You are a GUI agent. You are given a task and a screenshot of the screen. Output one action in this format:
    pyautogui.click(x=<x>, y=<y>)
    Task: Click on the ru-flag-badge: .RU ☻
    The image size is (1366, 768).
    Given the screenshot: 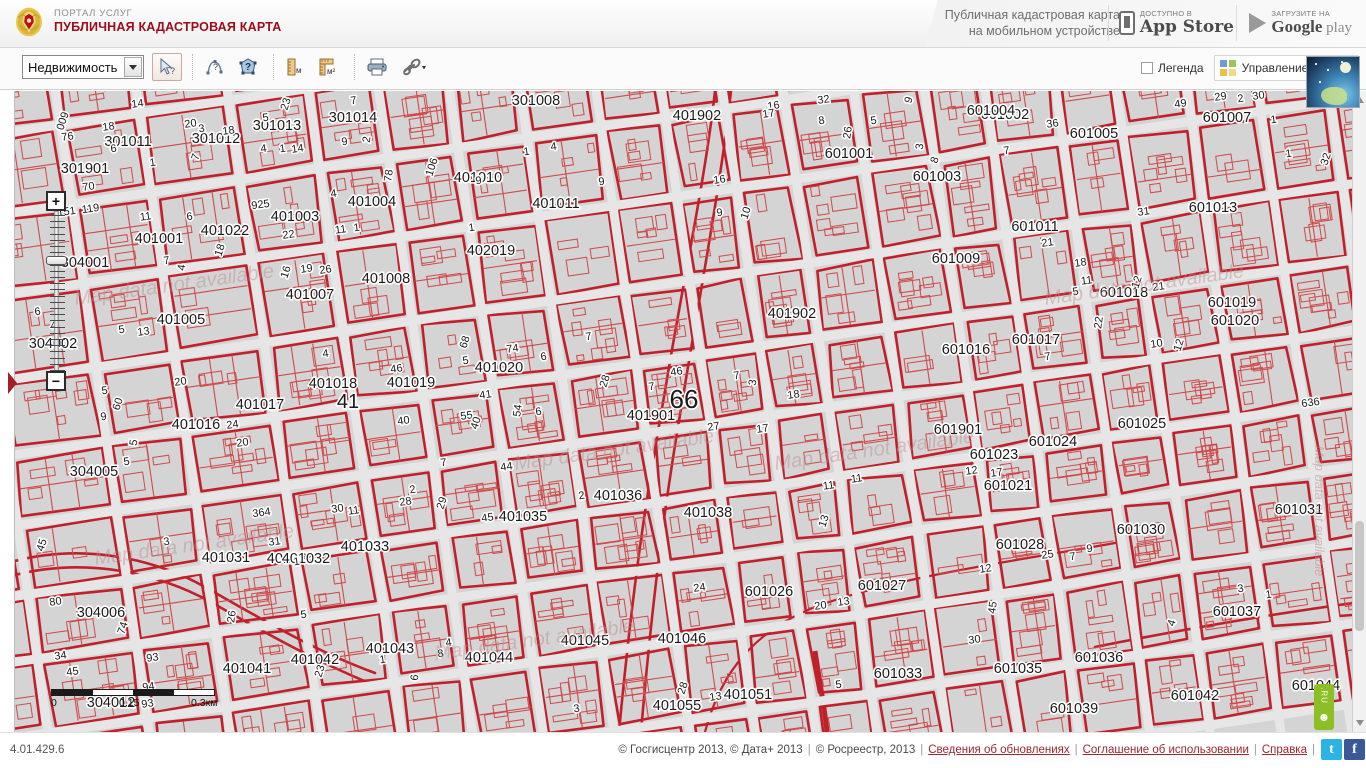 What is the action you would take?
    pyautogui.click(x=1324, y=707)
    